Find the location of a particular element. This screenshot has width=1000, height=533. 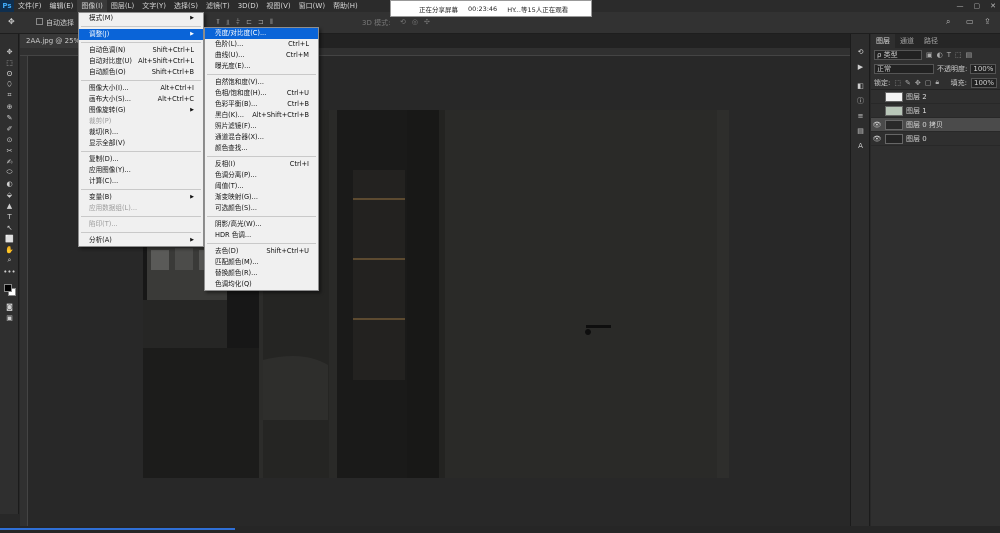

filter-type-icon: T is located at coordinates (949, 55).